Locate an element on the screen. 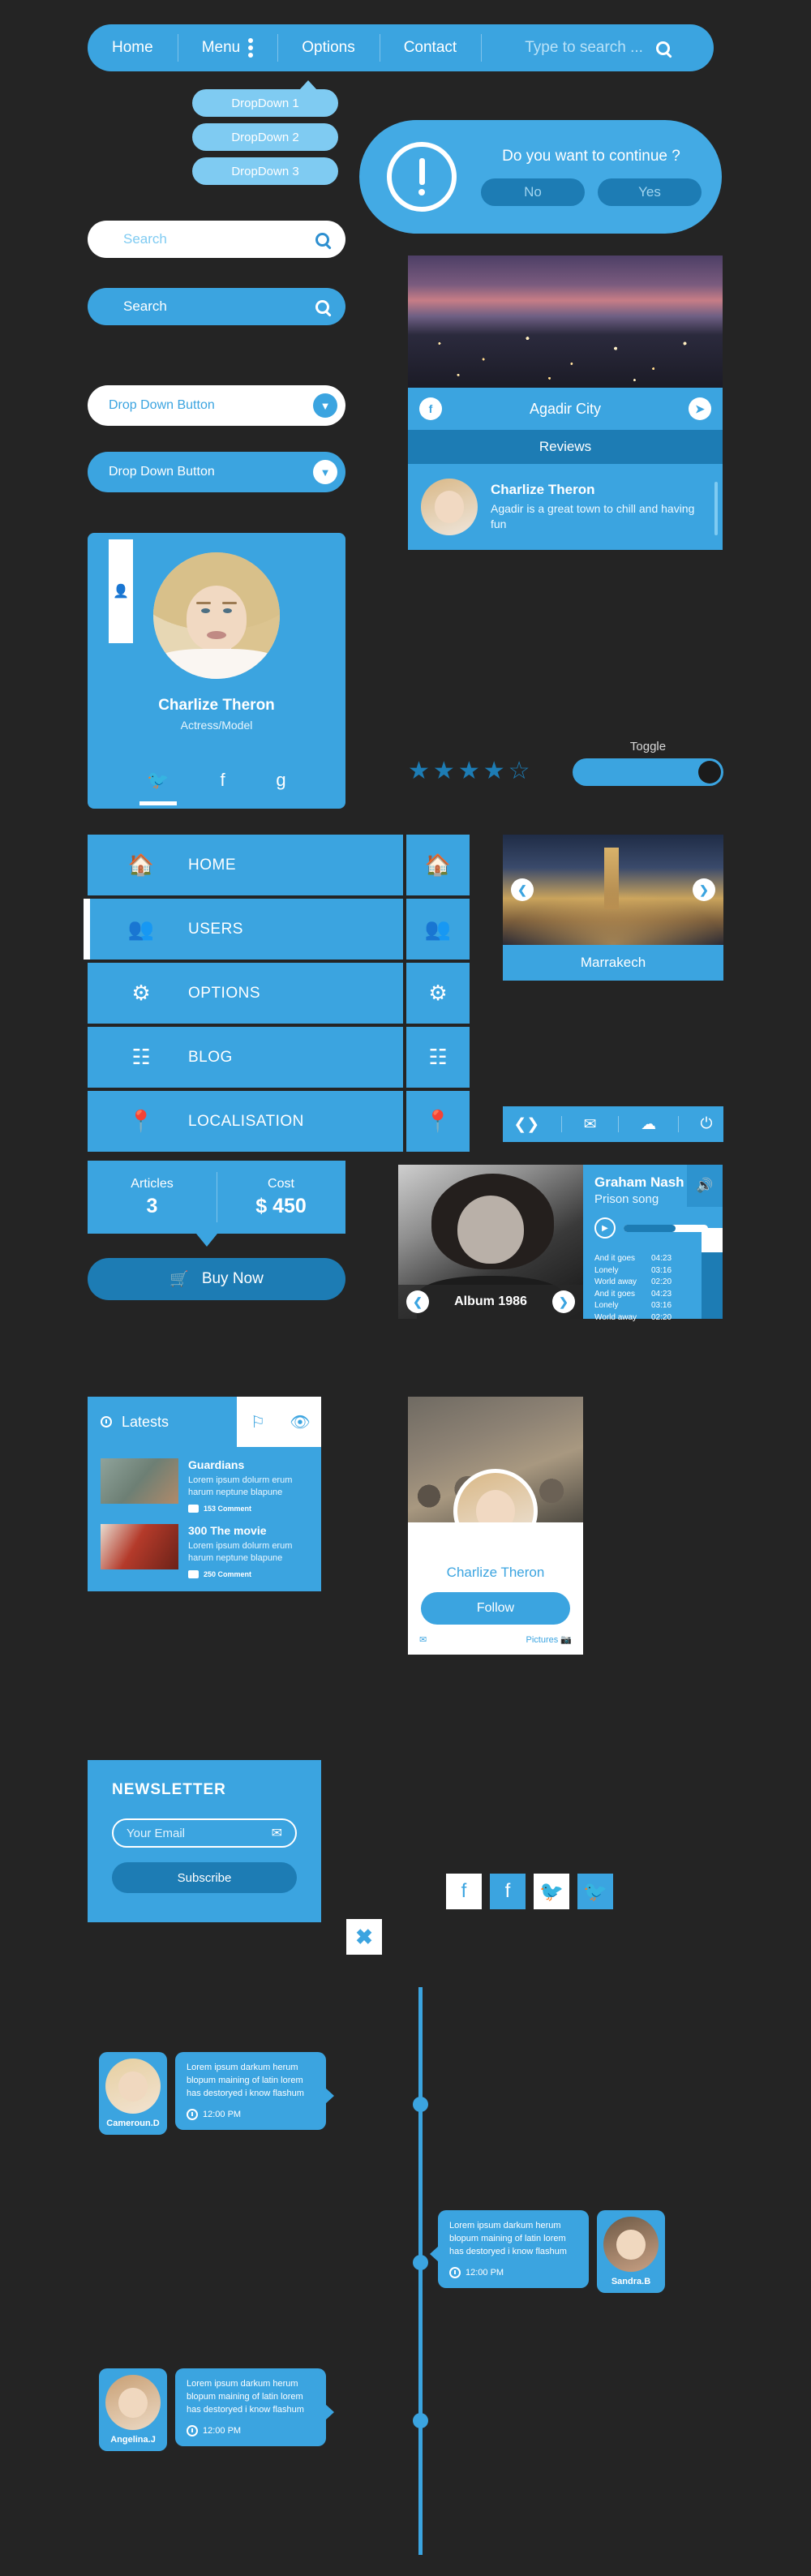 Image resolution: width=811 pixels, height=2576 pixels. search-input-blue: Search is located at coordinates (217, 306).